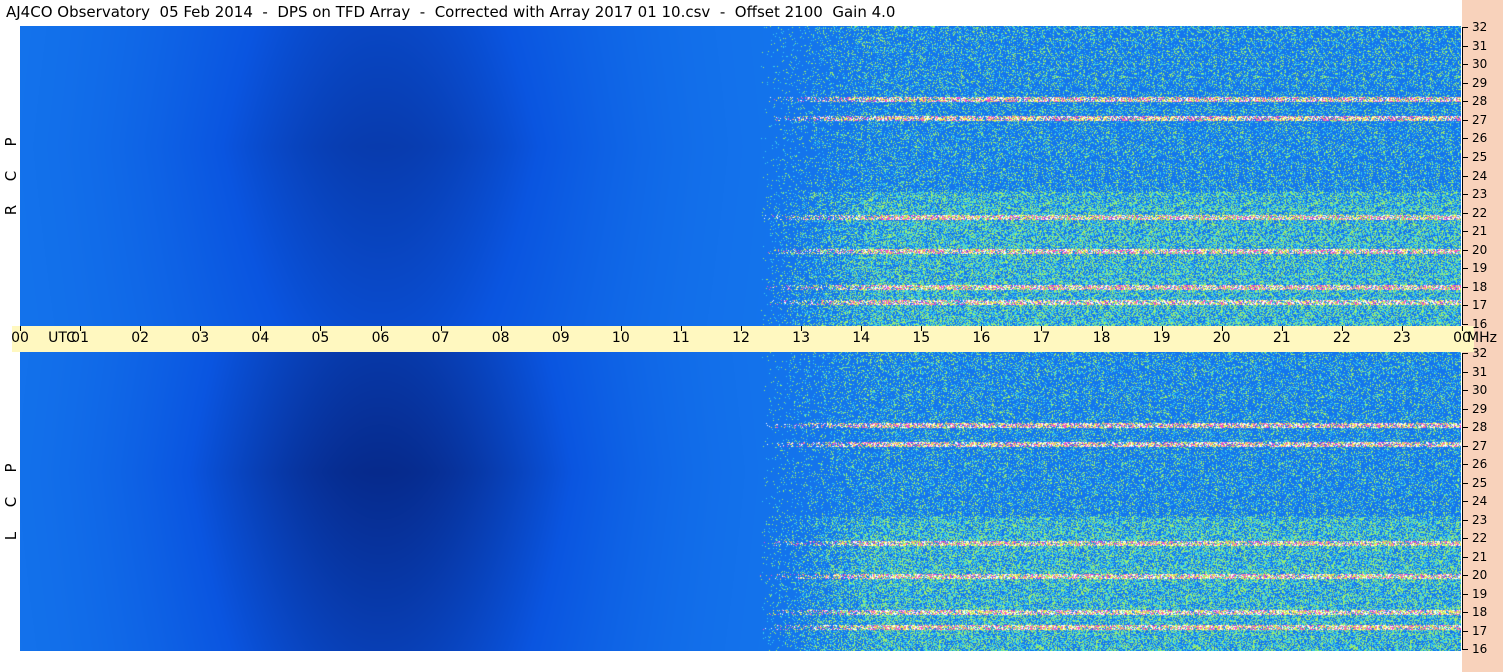 Image resolution: width=1503 pixels, height=672 pixels. What do you see at coordinates (1401, 338) in the screenshot?
I see `utc-tick-label: 23` at bounding box center [1401, 338].